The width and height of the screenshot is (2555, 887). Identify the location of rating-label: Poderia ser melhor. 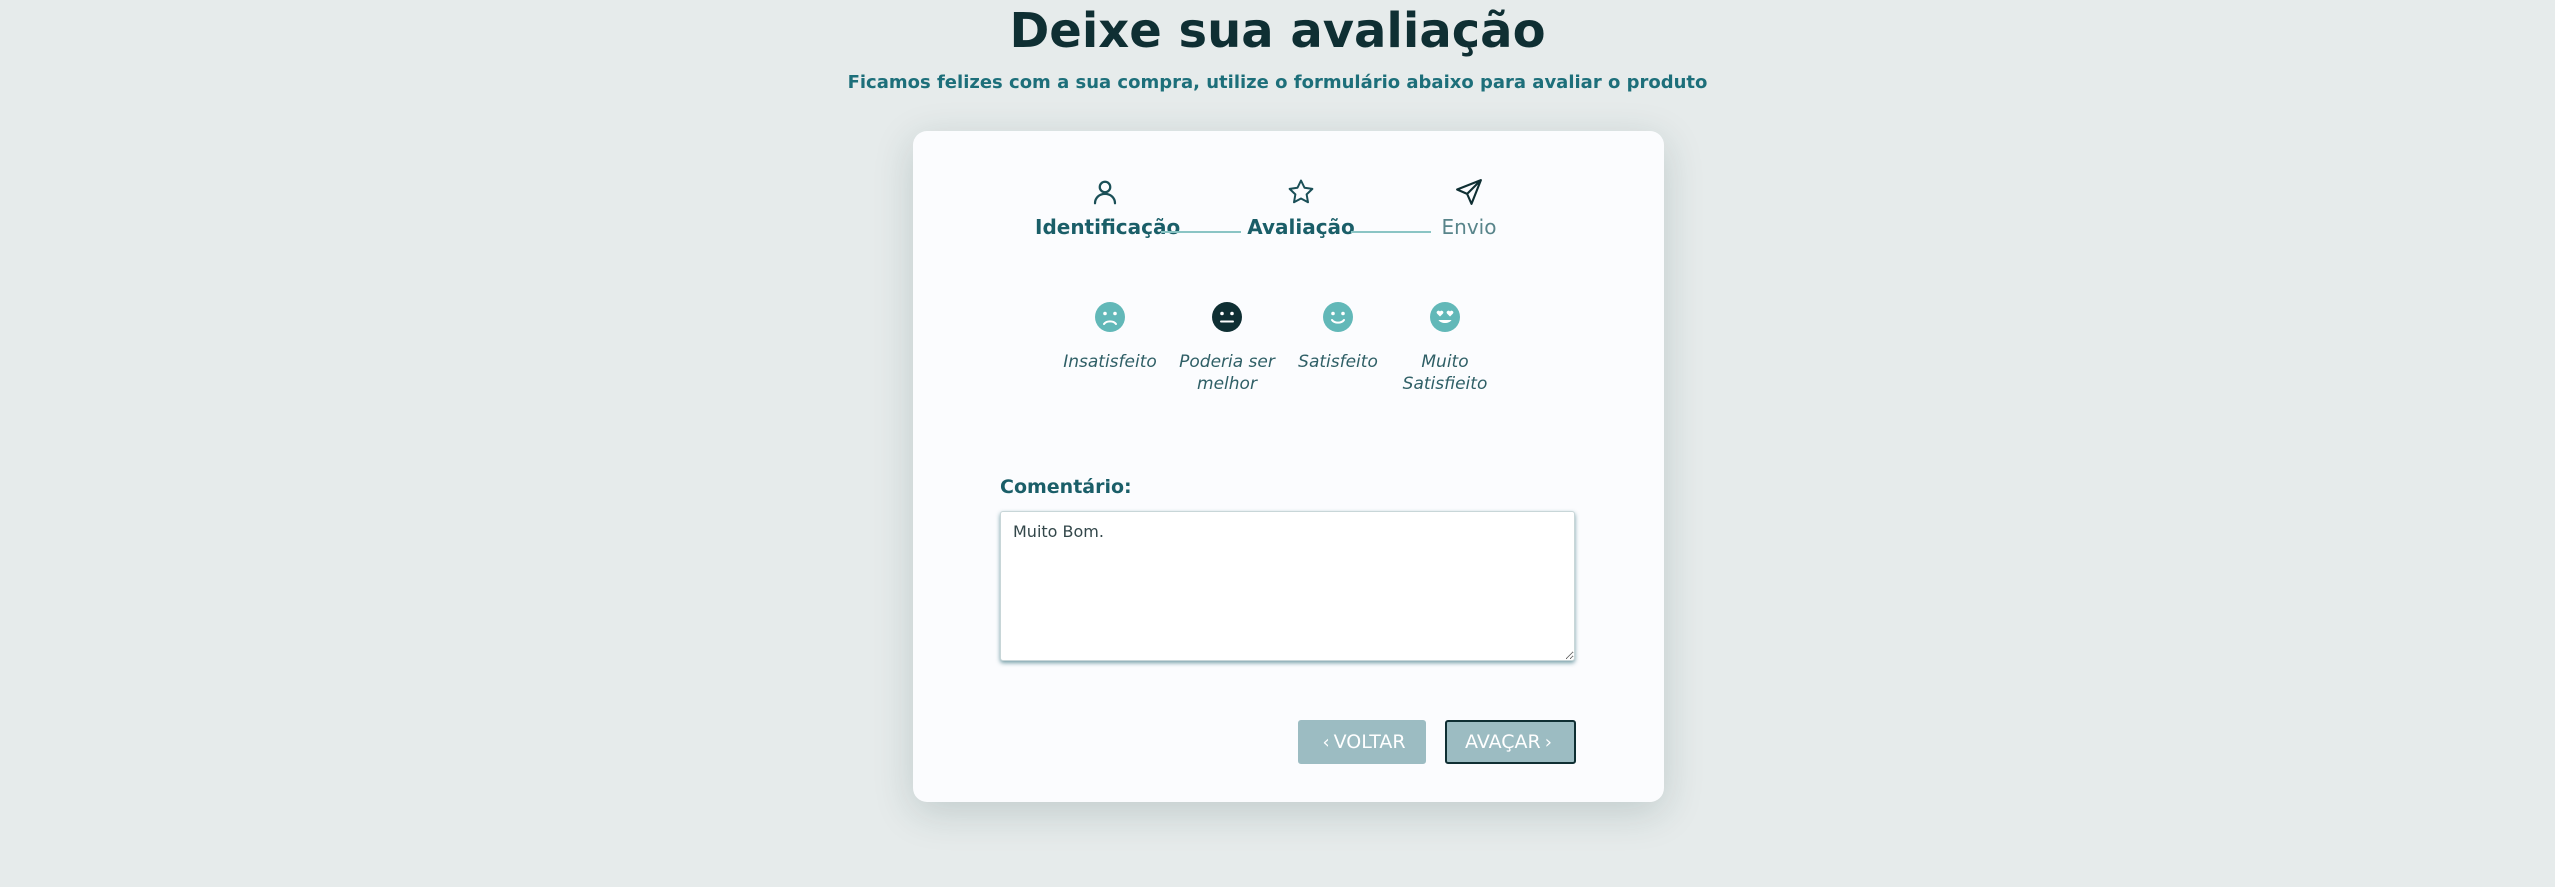
(1227, 373).